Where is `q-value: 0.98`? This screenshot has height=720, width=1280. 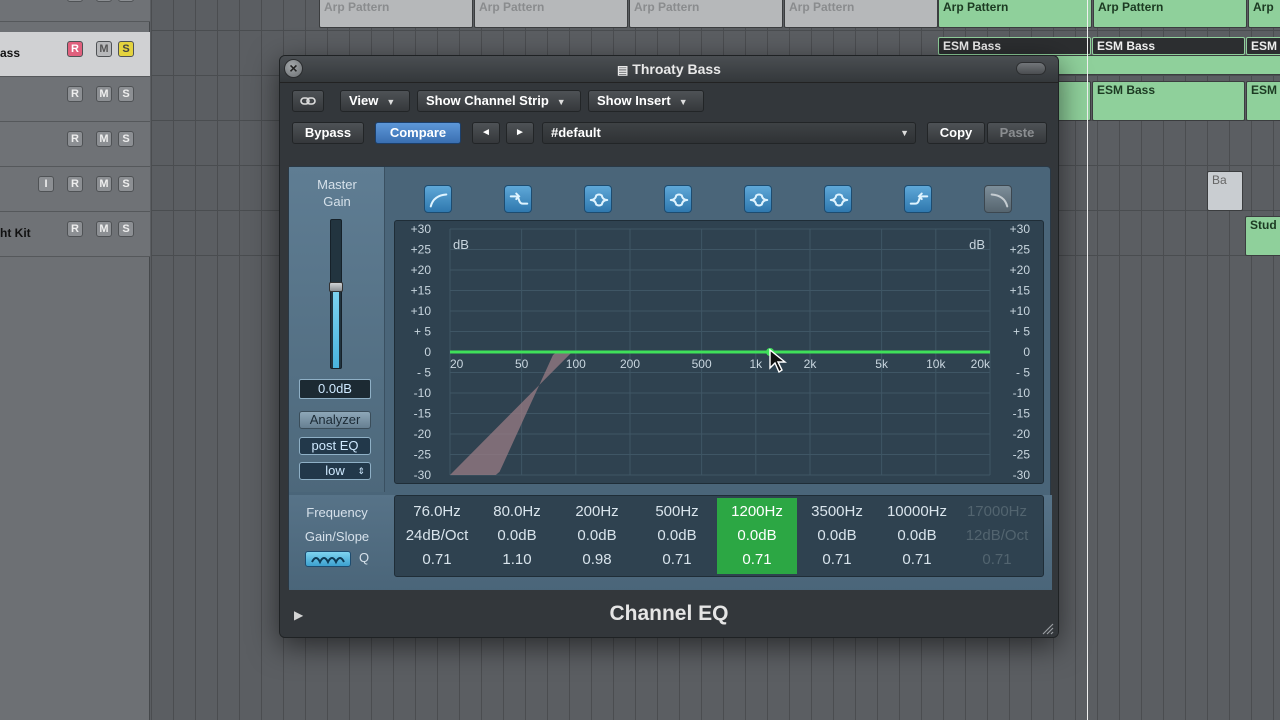
q-value: 0.98 is located at coordinates (597, 559).